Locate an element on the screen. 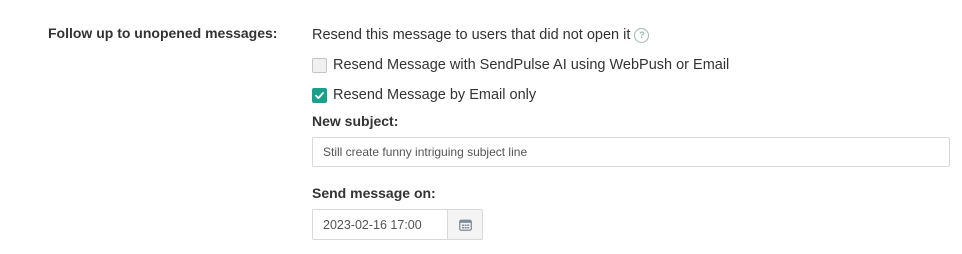 The height and width of the screenshot is (254, 962). question-circle-icon: ? is located at coordinates (642, 35).